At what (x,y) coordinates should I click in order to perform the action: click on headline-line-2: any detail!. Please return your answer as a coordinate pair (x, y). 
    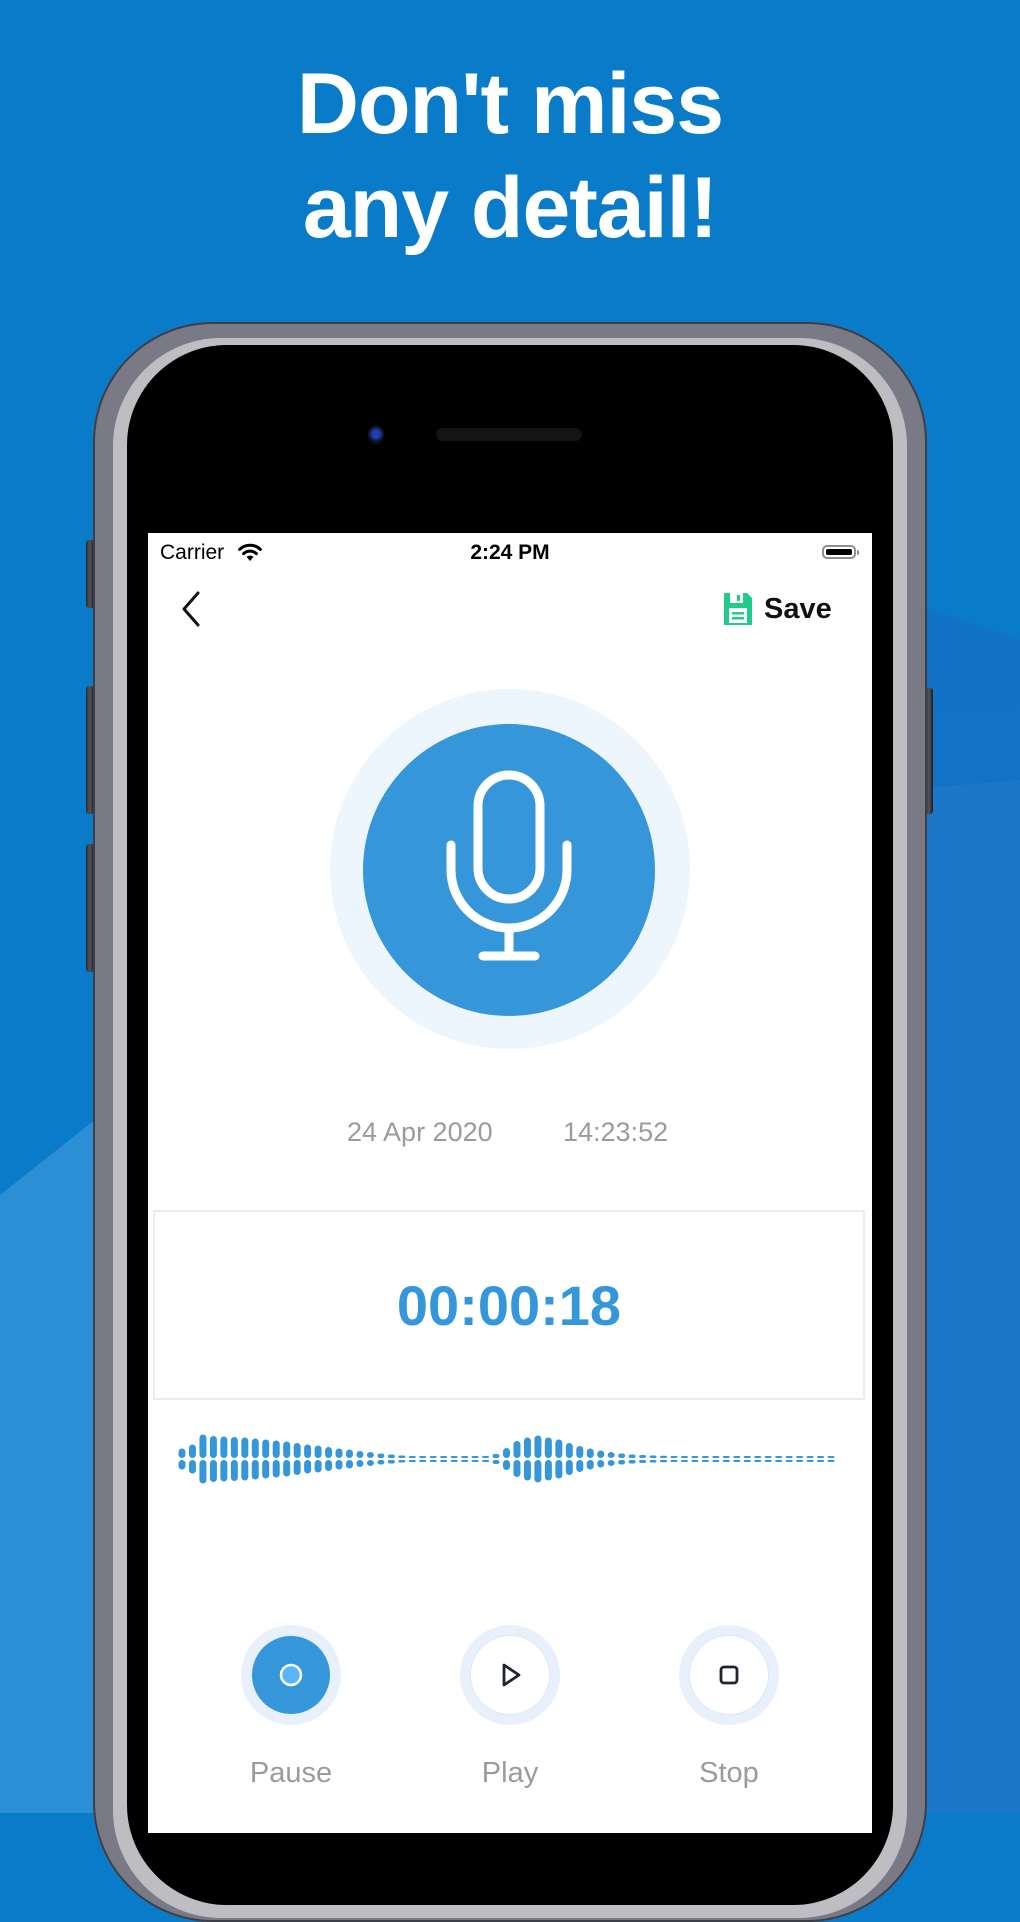
    Looking at the image, I should click on (510, 208).